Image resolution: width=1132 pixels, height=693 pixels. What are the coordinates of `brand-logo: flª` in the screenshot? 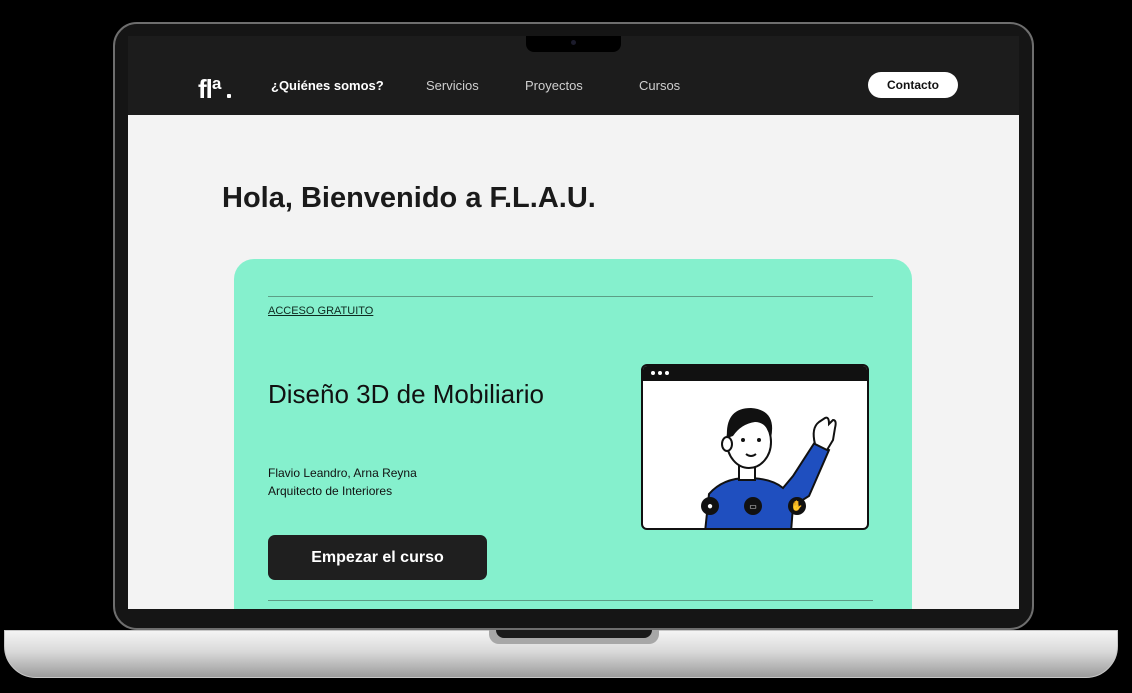 It's located at (209, 89).